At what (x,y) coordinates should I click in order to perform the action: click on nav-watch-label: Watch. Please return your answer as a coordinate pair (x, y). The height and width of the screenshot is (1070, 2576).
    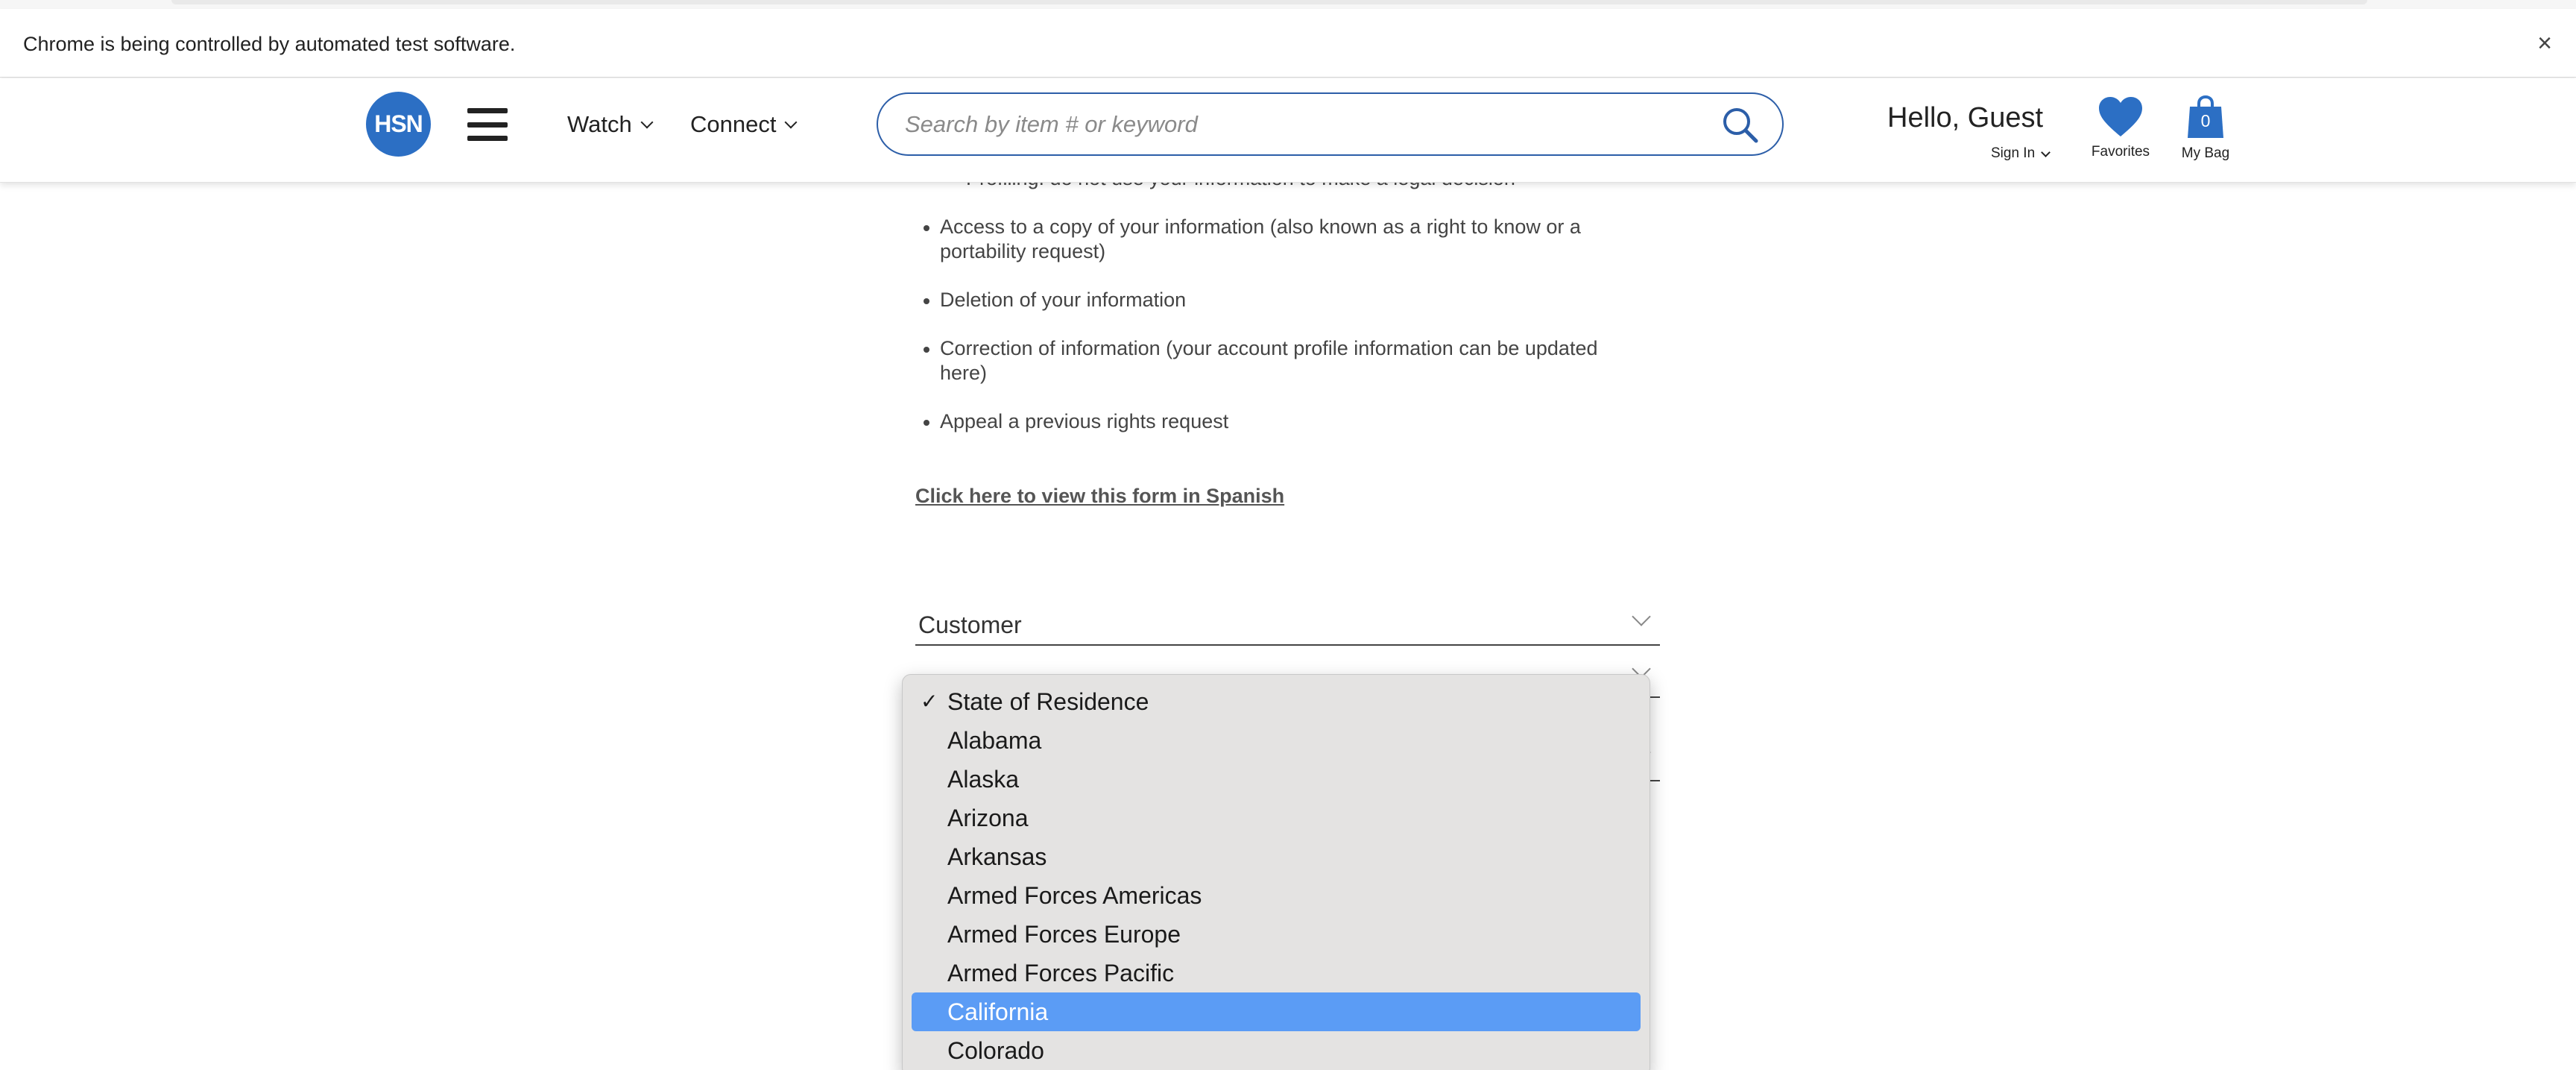
    Looking at the image, I should click on (599, 124).